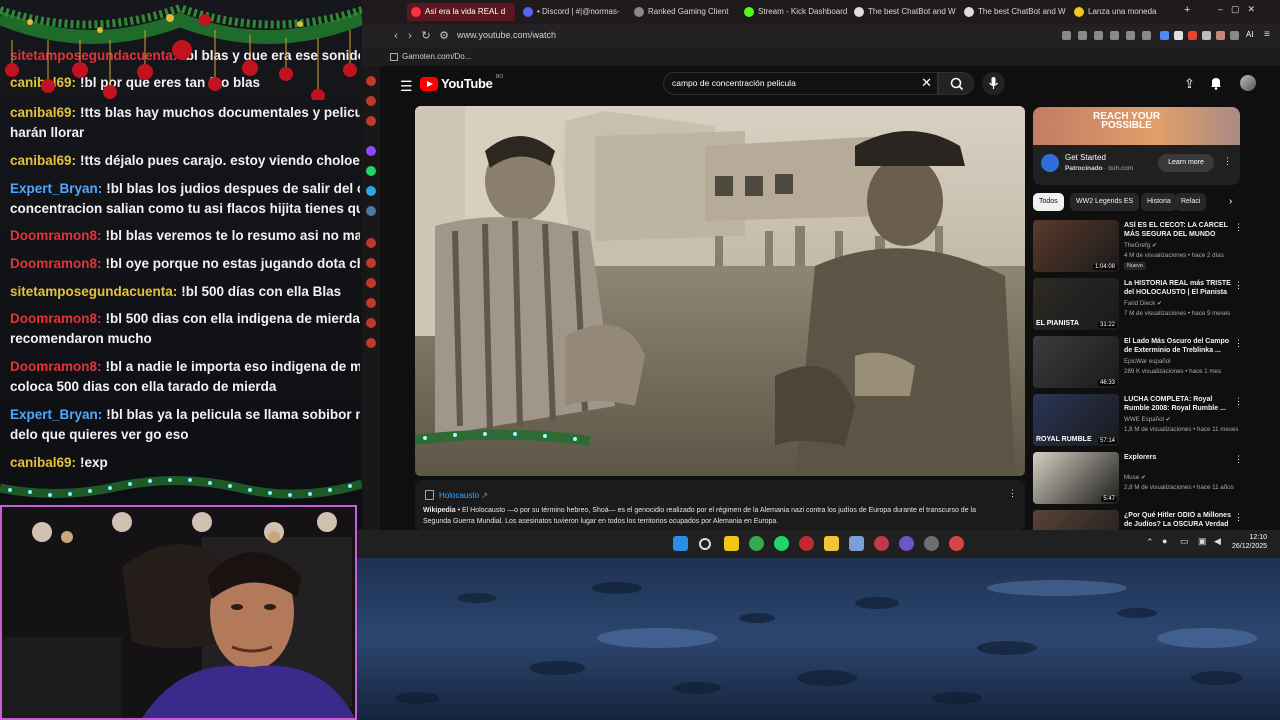  What do you see at coordinates (1216, 83) in the screenshot?
I see `notifications-bell-icon` at bounding box center [1216, 83].